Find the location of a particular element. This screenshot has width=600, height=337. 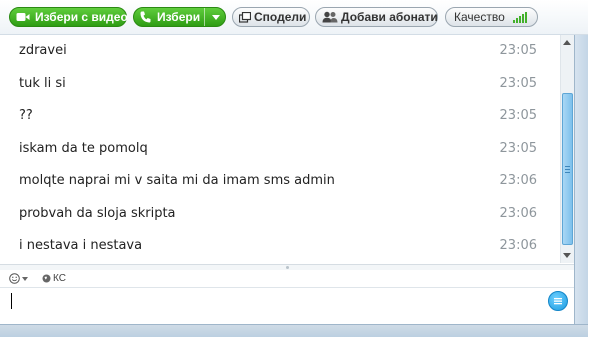

message-row: iskam da te pomolq 23:05 is located at coordinates (278, 148).